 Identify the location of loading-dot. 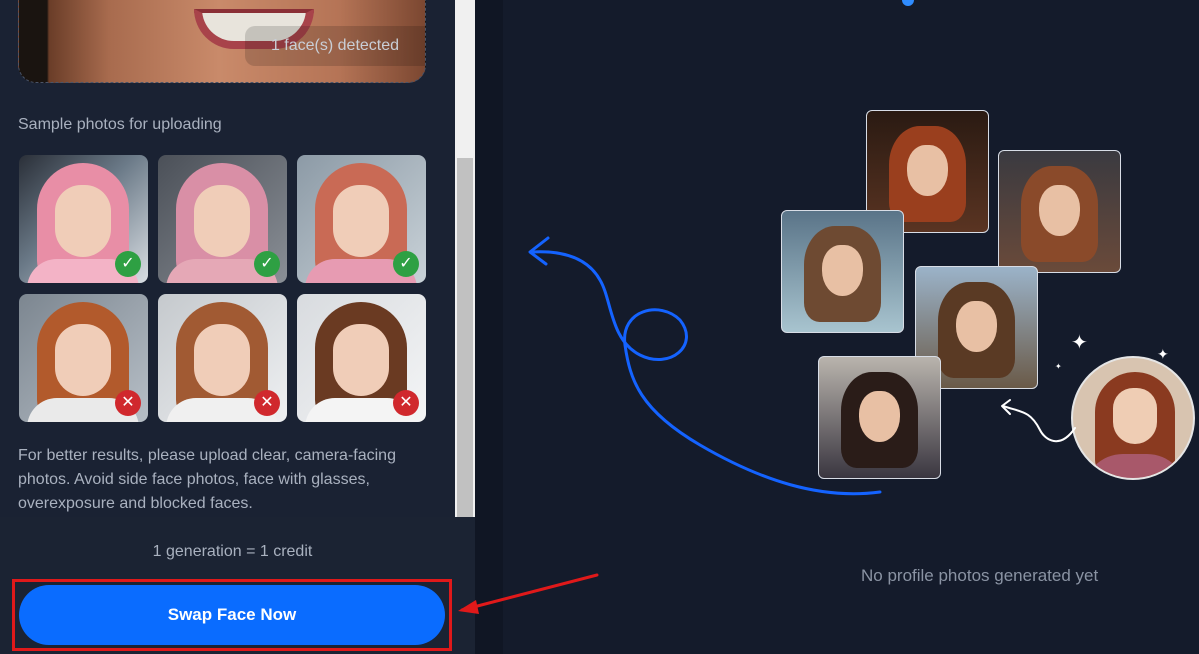
(908, 3).